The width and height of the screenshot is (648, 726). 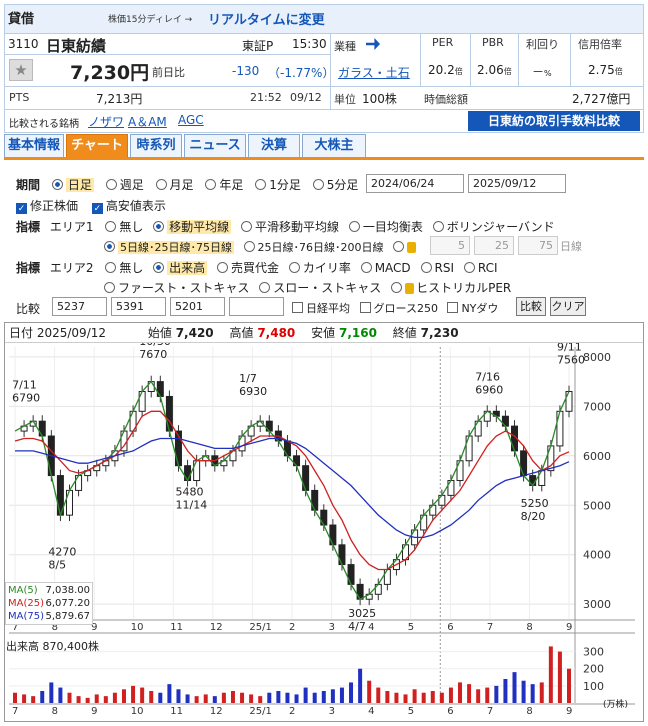 What do you see at coordinates (176, 288) in the screenshot?
I see `area2-fast-stoch: ファースト・ストキャス` at bounding box center [176, 288].